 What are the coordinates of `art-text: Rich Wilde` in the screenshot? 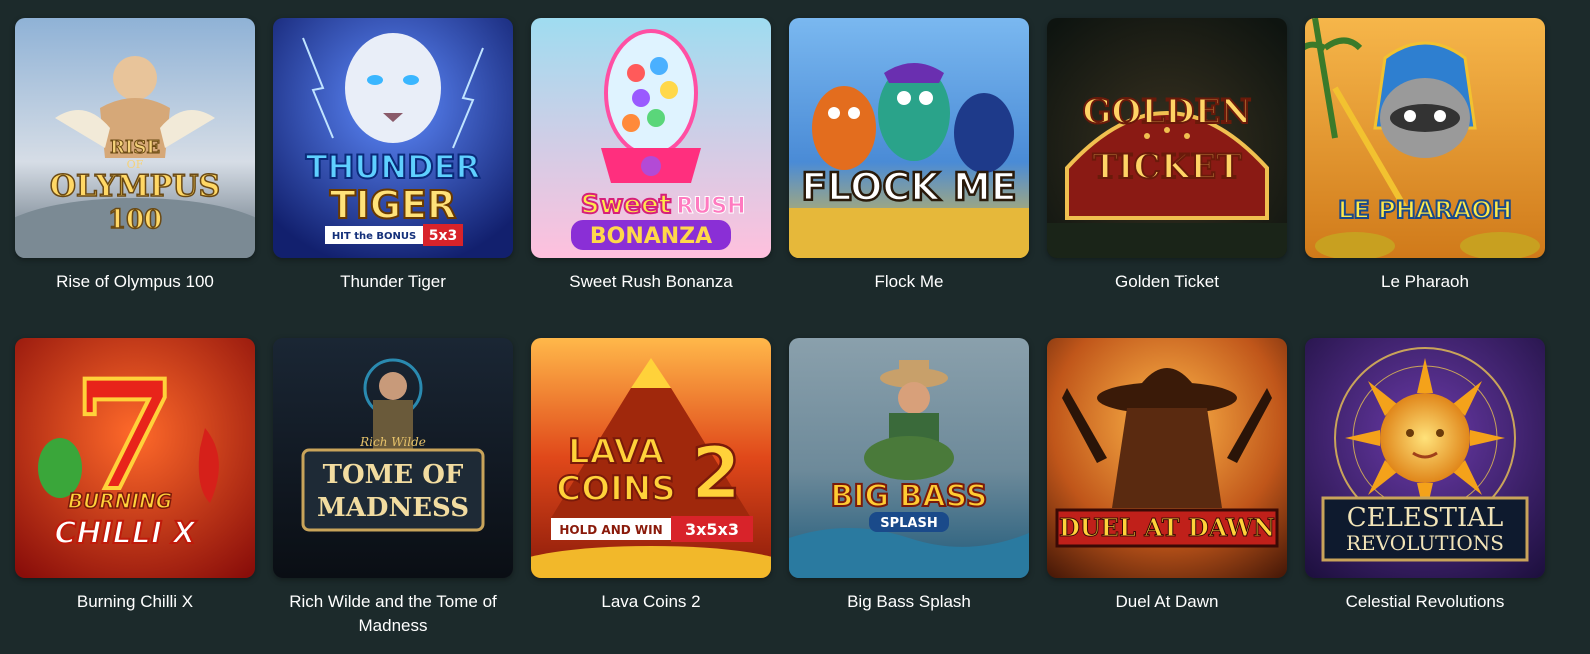 It's located at (392, 442).